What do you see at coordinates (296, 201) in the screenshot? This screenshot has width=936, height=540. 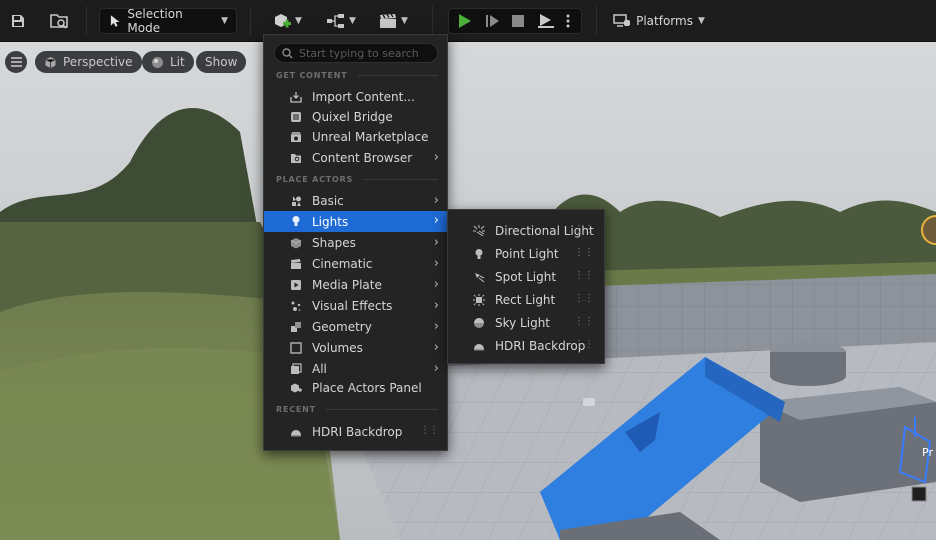 I see `basic-icon` at bounding box center [296, 201].